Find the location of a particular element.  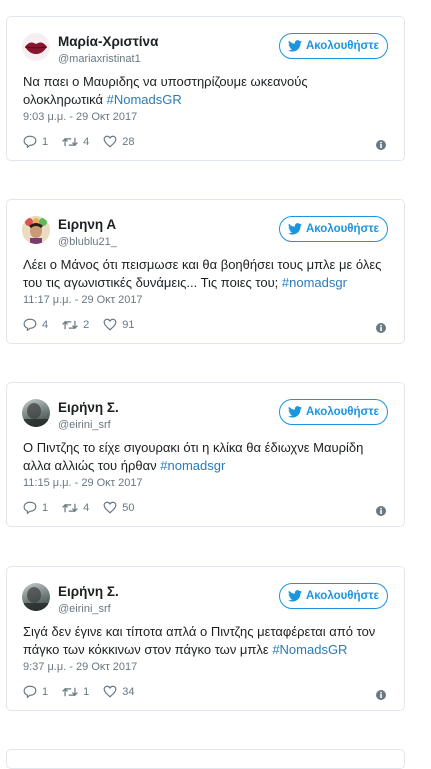

retweet-count: 2 is located at coordinates (86, 324).